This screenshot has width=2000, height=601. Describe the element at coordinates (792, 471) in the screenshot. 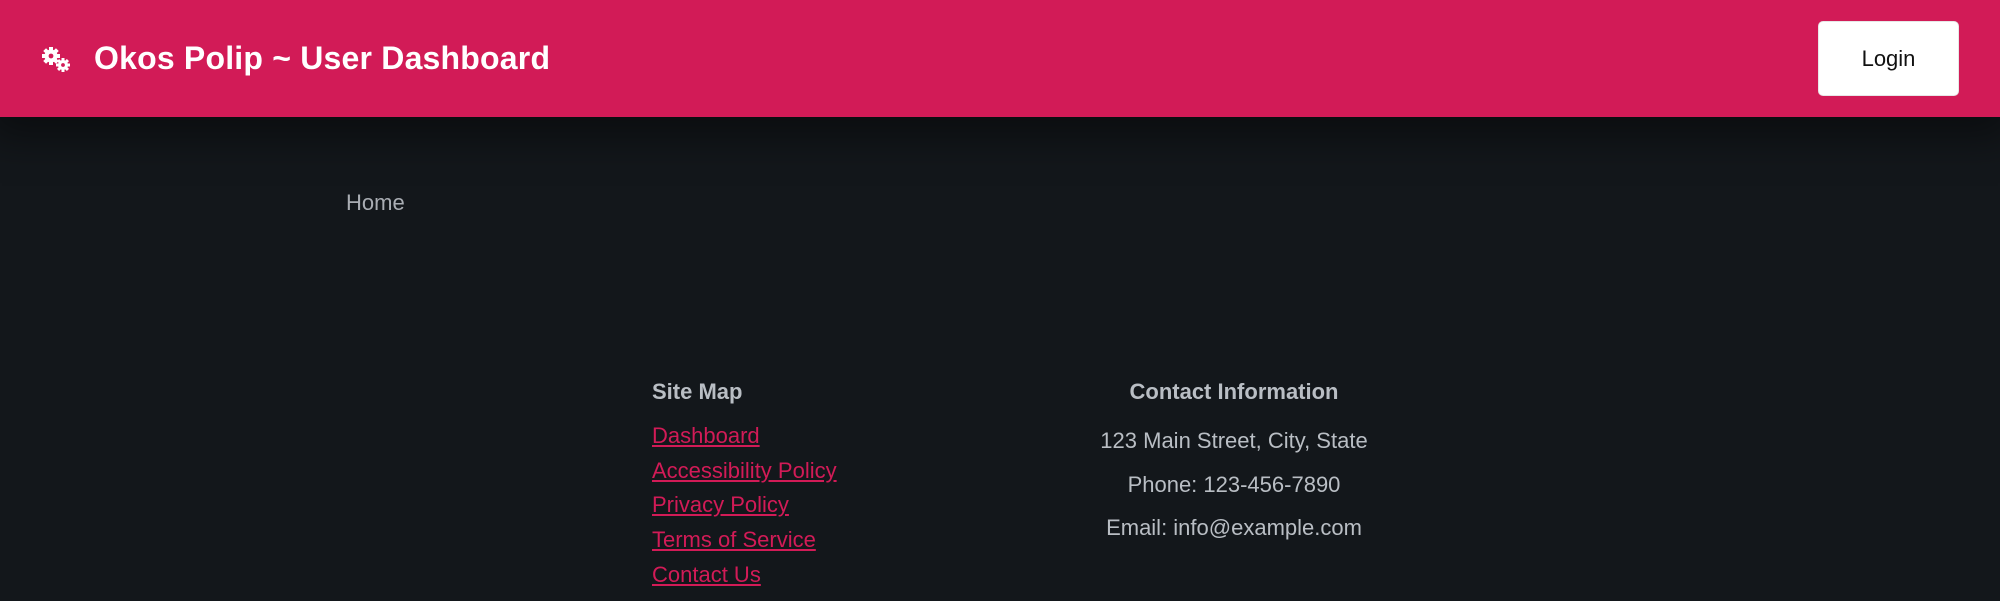

I see `sitemap-link-accessibility-policy: Accessibility Policy` at that location.